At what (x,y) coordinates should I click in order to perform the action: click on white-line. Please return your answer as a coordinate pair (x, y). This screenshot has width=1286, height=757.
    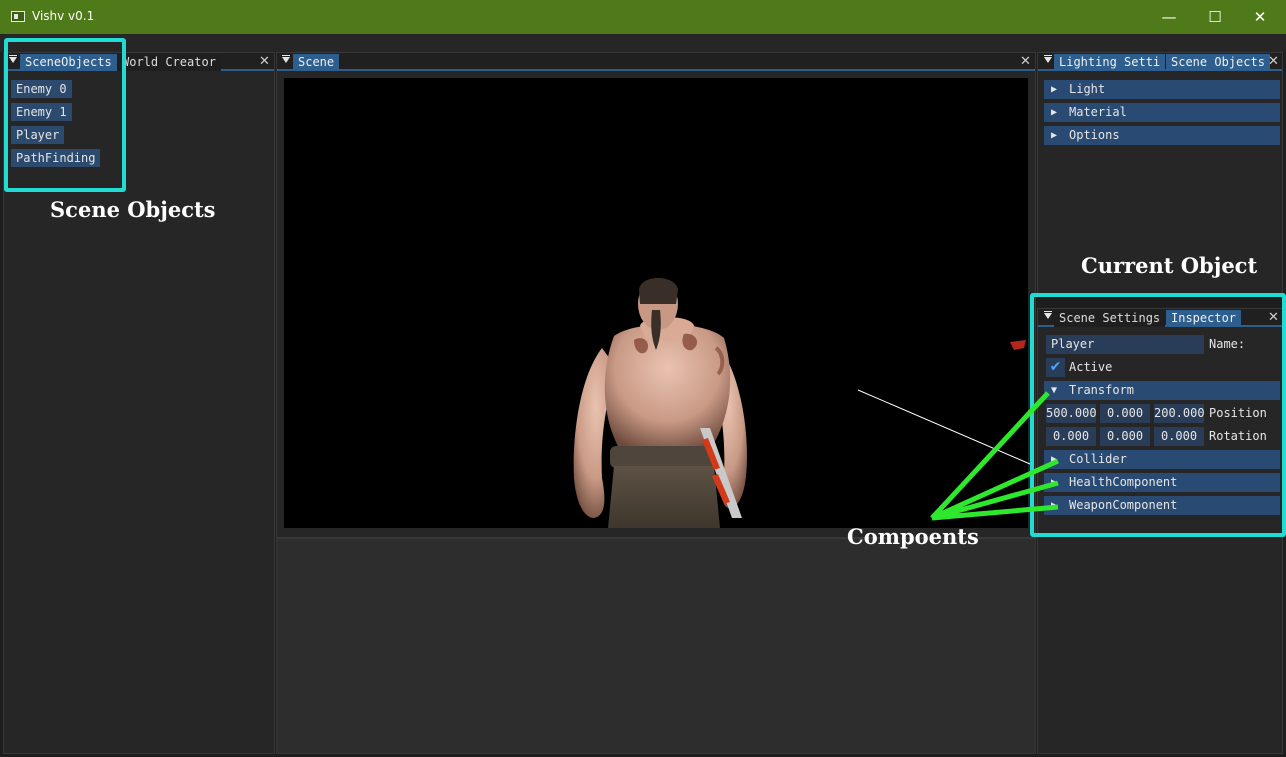
    Looking at the image, I should click on (944, 427).